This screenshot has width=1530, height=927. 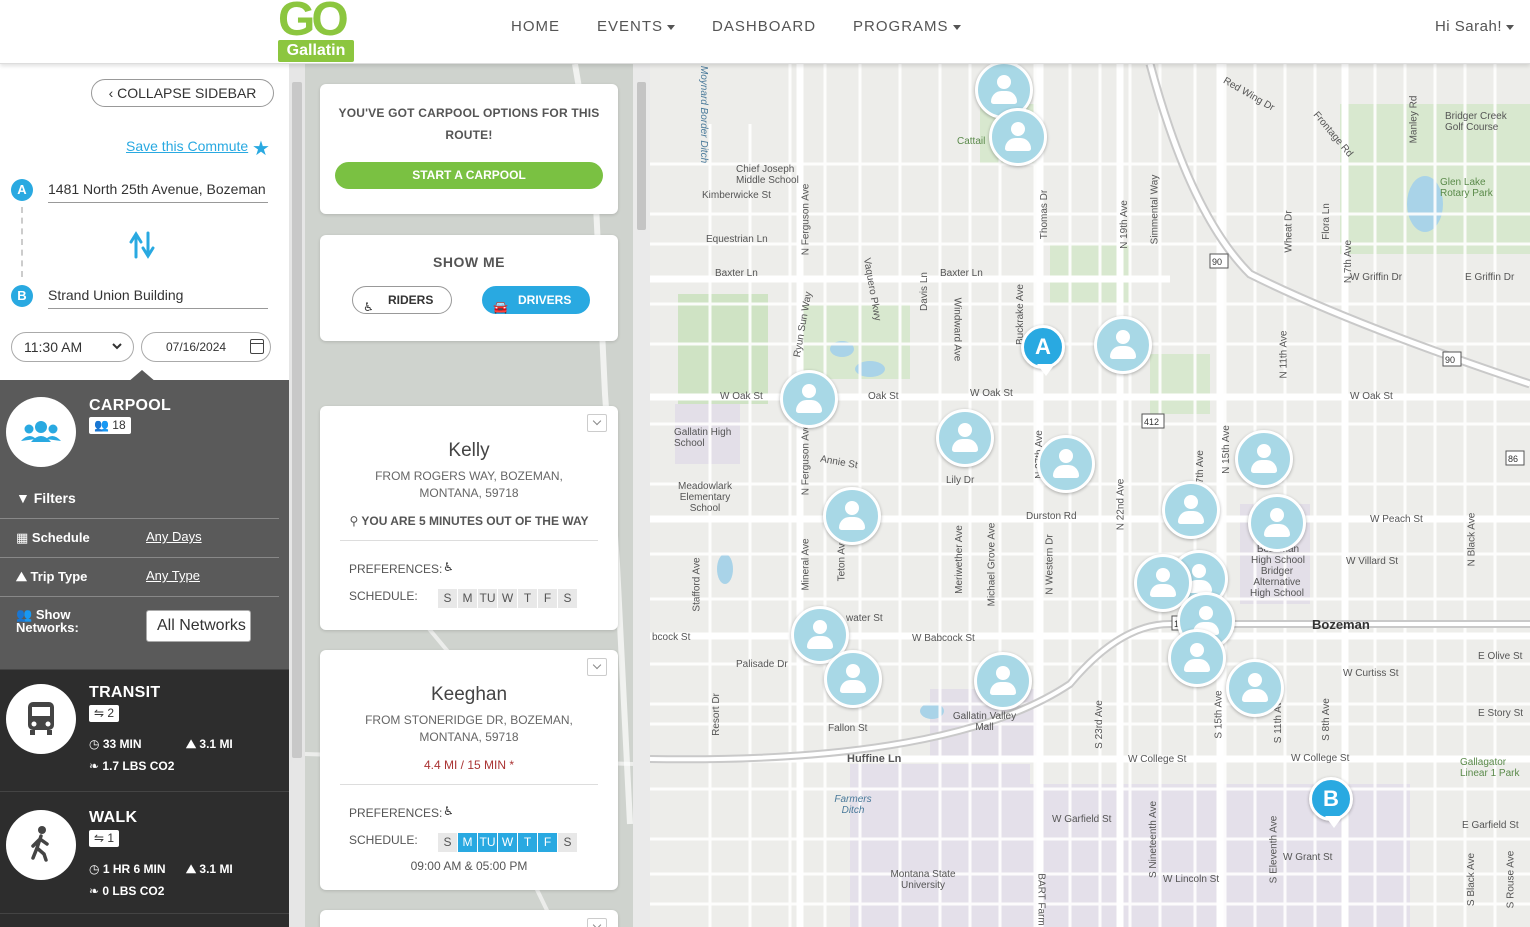 What do you see at coordinates (1326, 221) in the screenshot?
I see `map-label: Flora Ln` at bounding box center [1326, 221].